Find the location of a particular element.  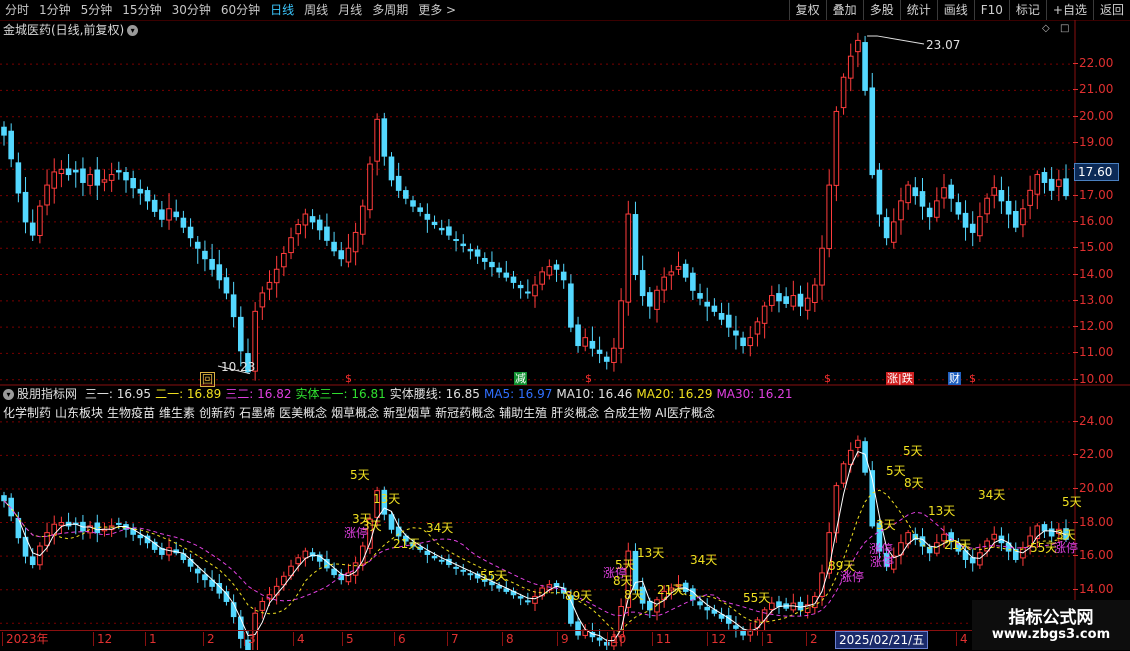

concept-tag: 辅助生殖 is located at coordinates (523, 413).